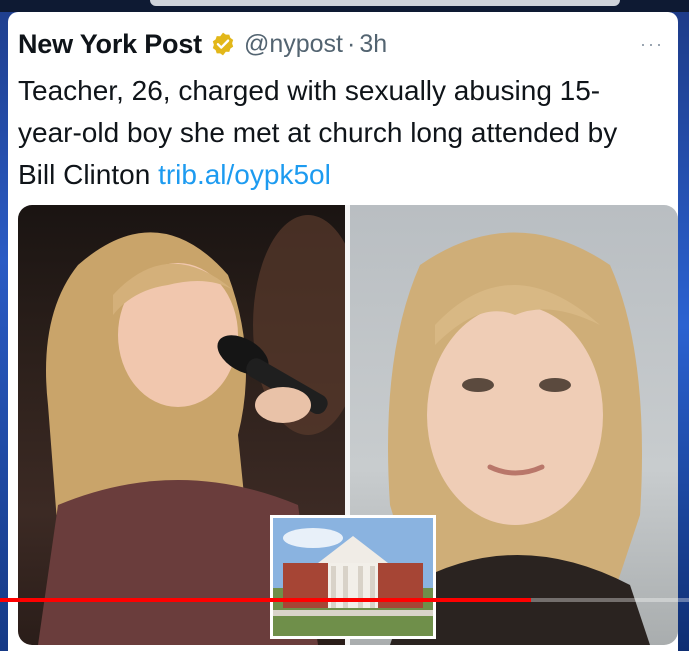  I want to click on top-strip, so click(344, 6).